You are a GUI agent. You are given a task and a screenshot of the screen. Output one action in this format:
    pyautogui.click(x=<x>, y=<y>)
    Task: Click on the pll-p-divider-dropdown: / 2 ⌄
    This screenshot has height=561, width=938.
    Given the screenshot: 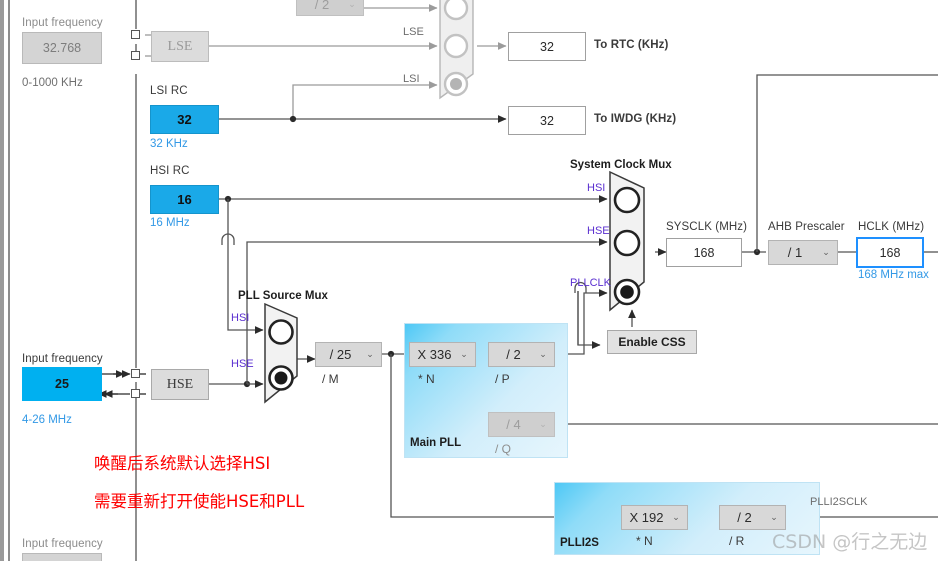 What is the action you would take?
    pyautogui.click(x=521, y=354)
    